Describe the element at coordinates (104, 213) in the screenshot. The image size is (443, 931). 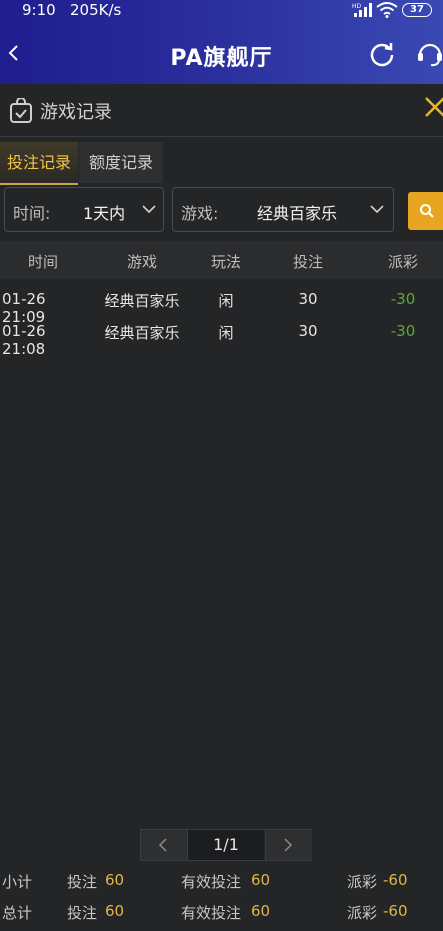
I see `time-filter-value: 1天内` at that location.